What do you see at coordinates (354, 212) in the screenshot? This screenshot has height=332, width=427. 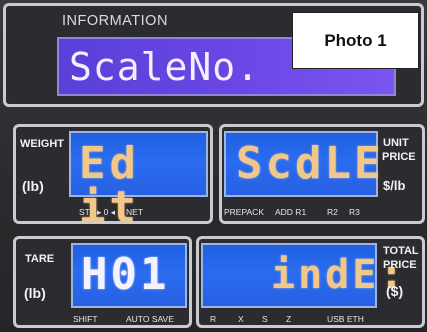 I see `unit-price-indicator-r3: R3` at bounding box center [354, 212].